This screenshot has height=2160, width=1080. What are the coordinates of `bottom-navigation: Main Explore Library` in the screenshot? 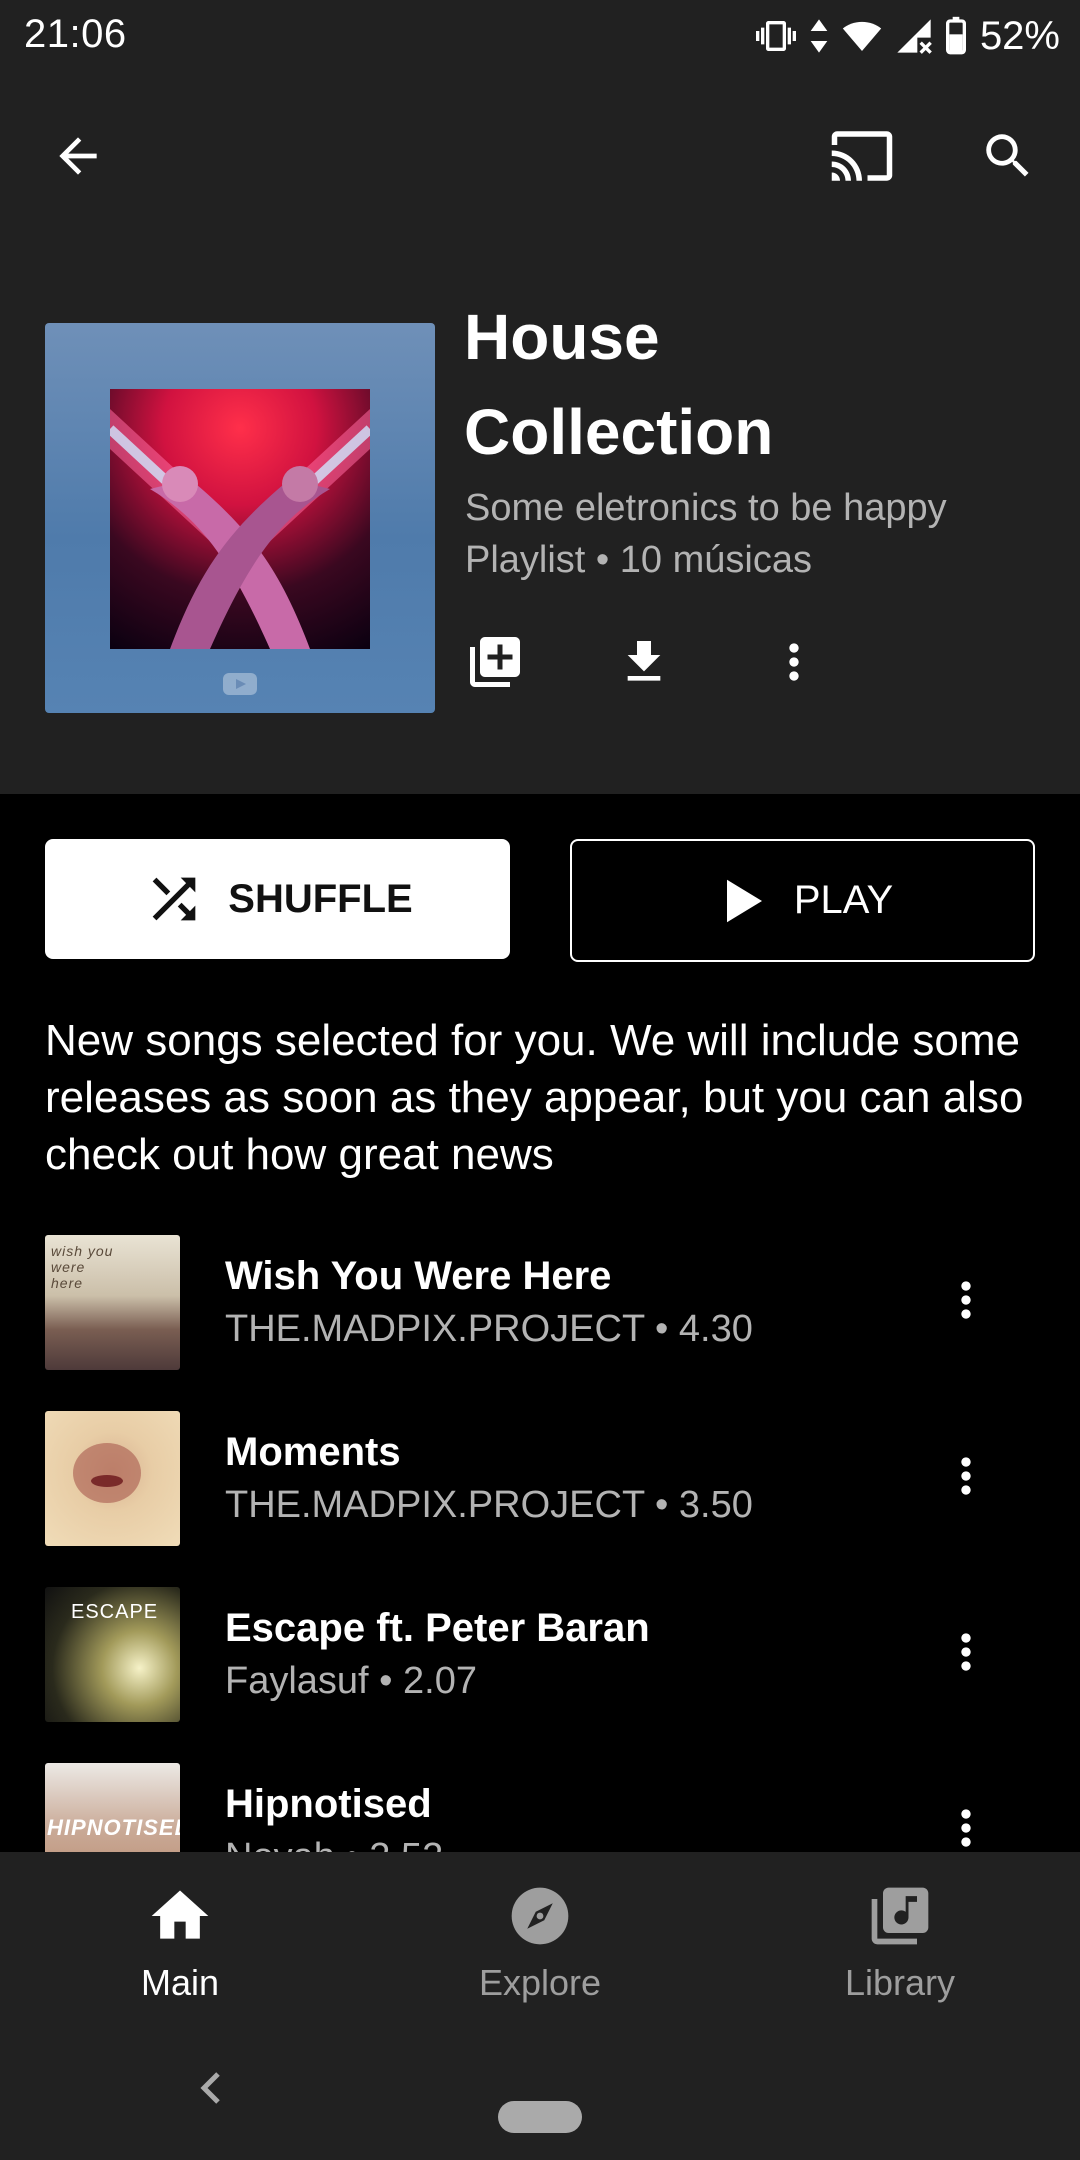 It's located at (540, 1940).